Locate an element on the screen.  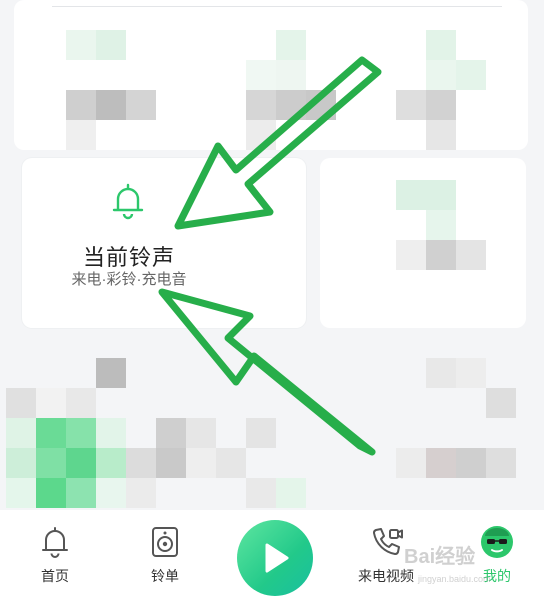
card-subtitle: 来电·彩铃·充电音 is located at coordinates (129, 279).